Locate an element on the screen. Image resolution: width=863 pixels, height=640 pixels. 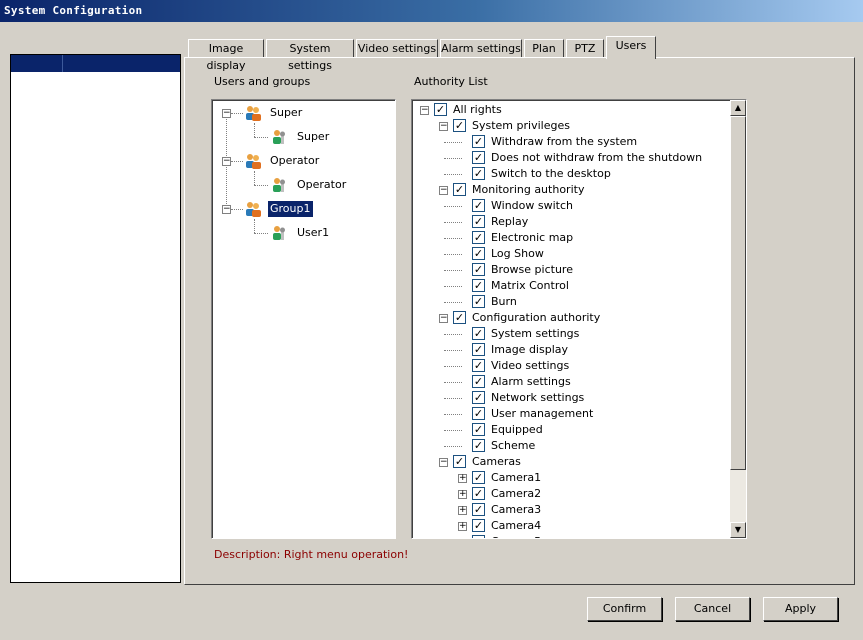
authority-item: ✓ Image display is located at coordinates (571, 350).